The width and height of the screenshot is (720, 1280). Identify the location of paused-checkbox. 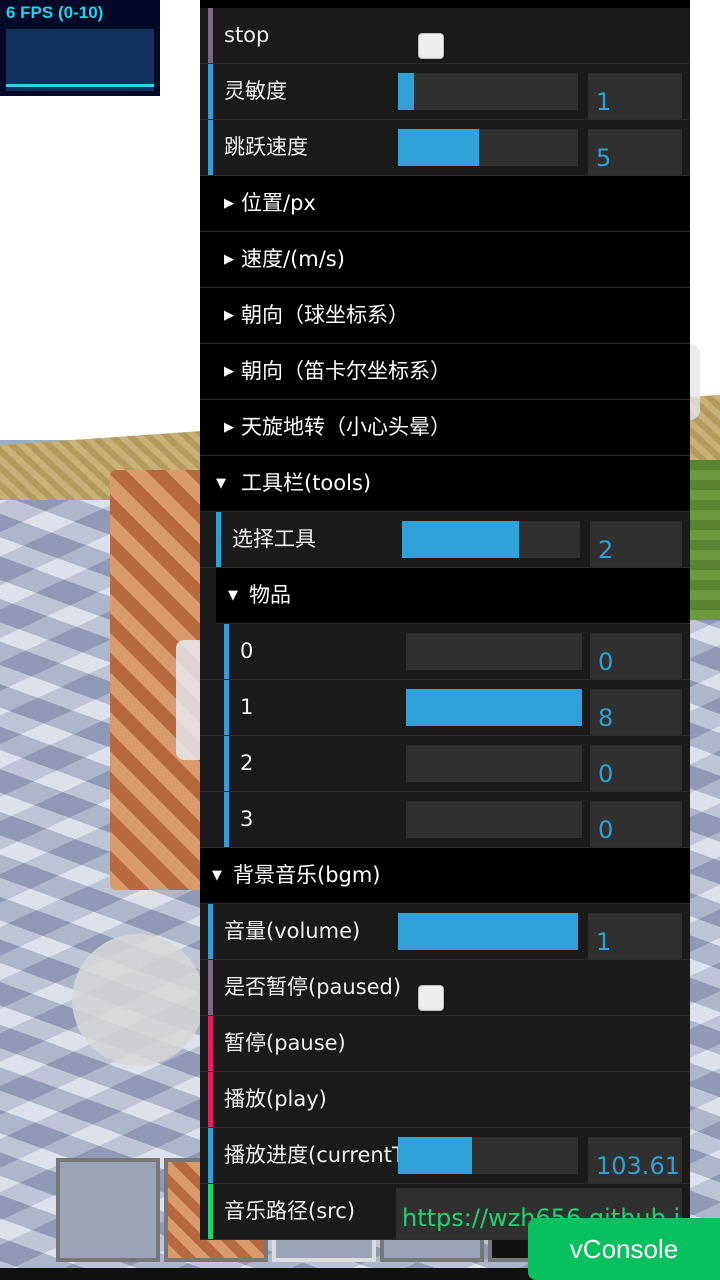
(431, 998).